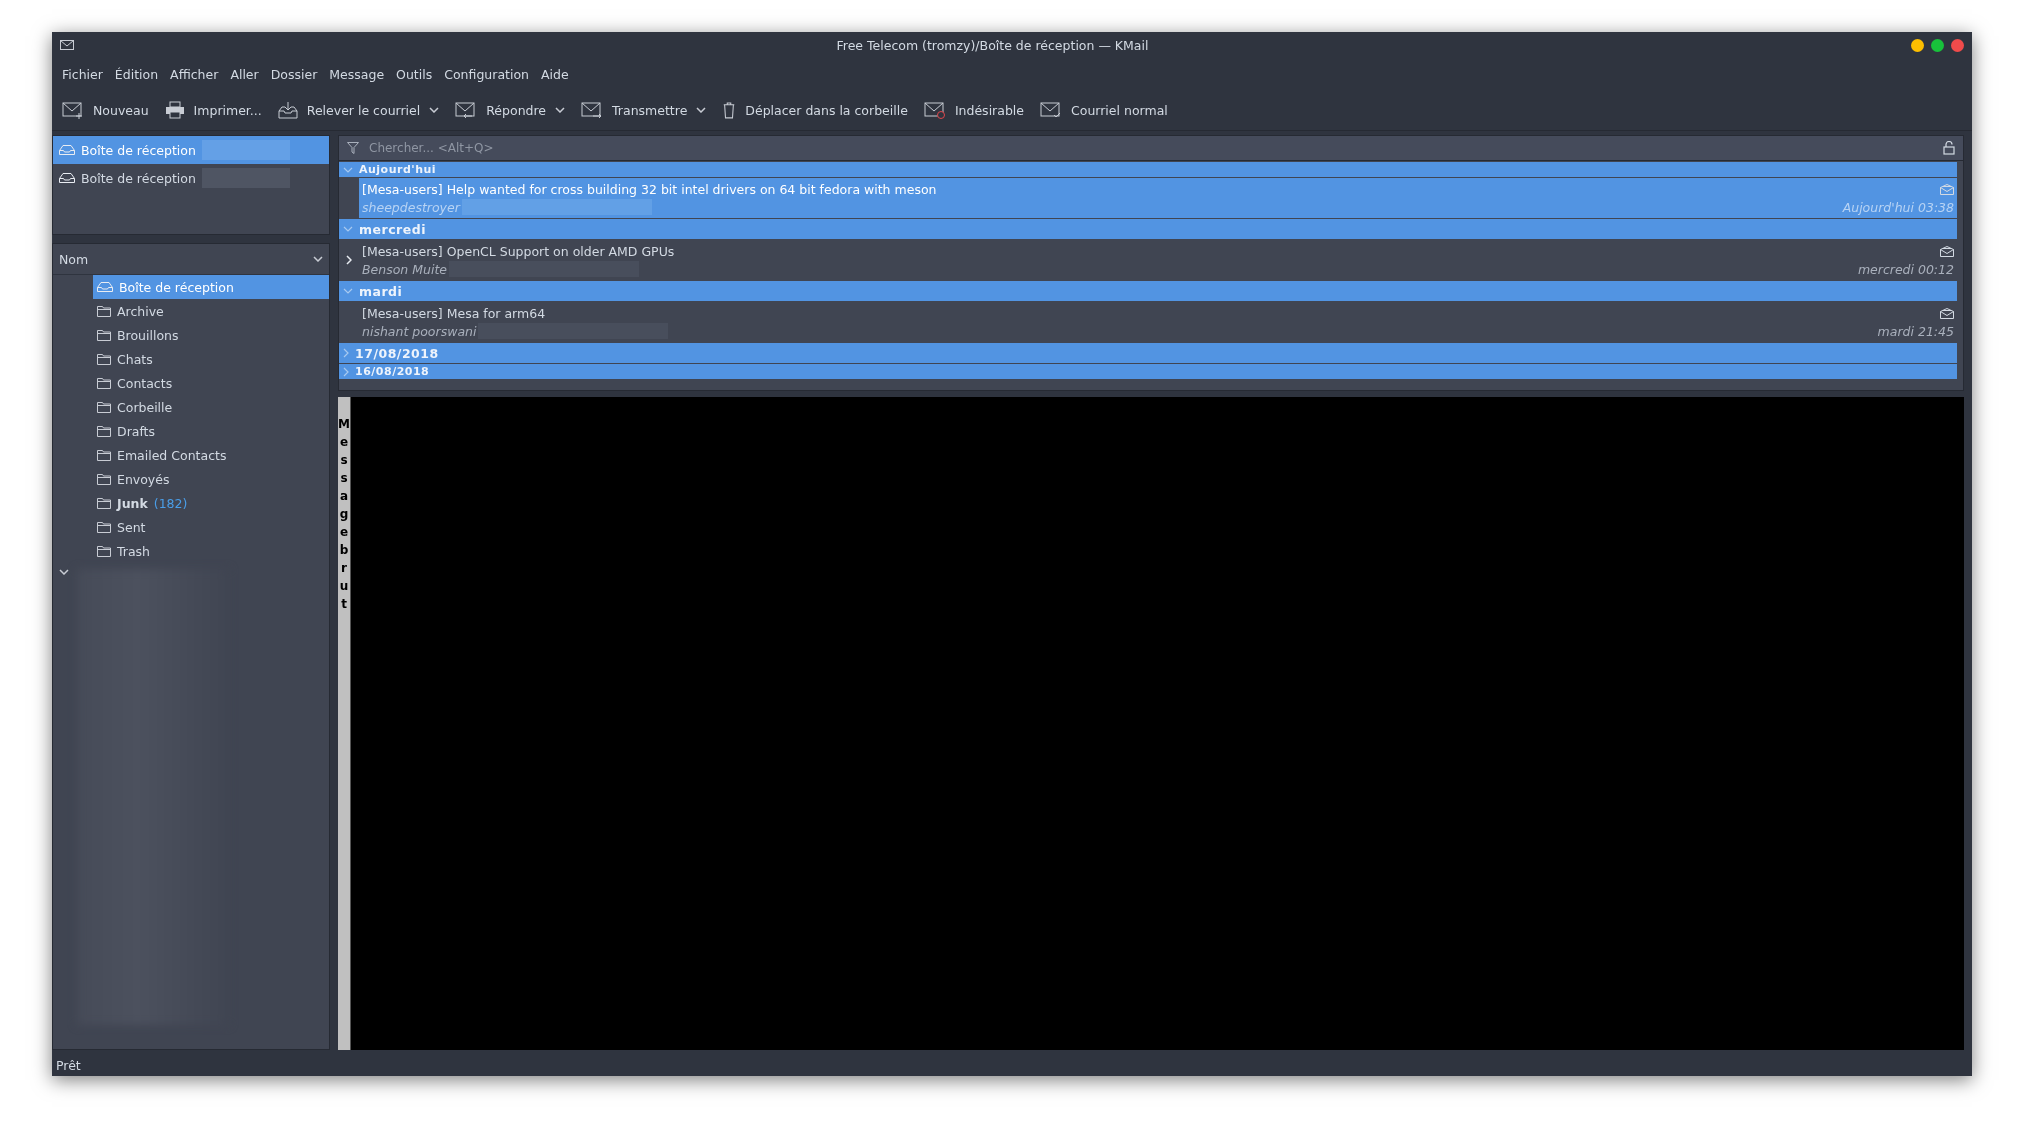  I want to click on menu-item: Fichier, so click(82, 74).